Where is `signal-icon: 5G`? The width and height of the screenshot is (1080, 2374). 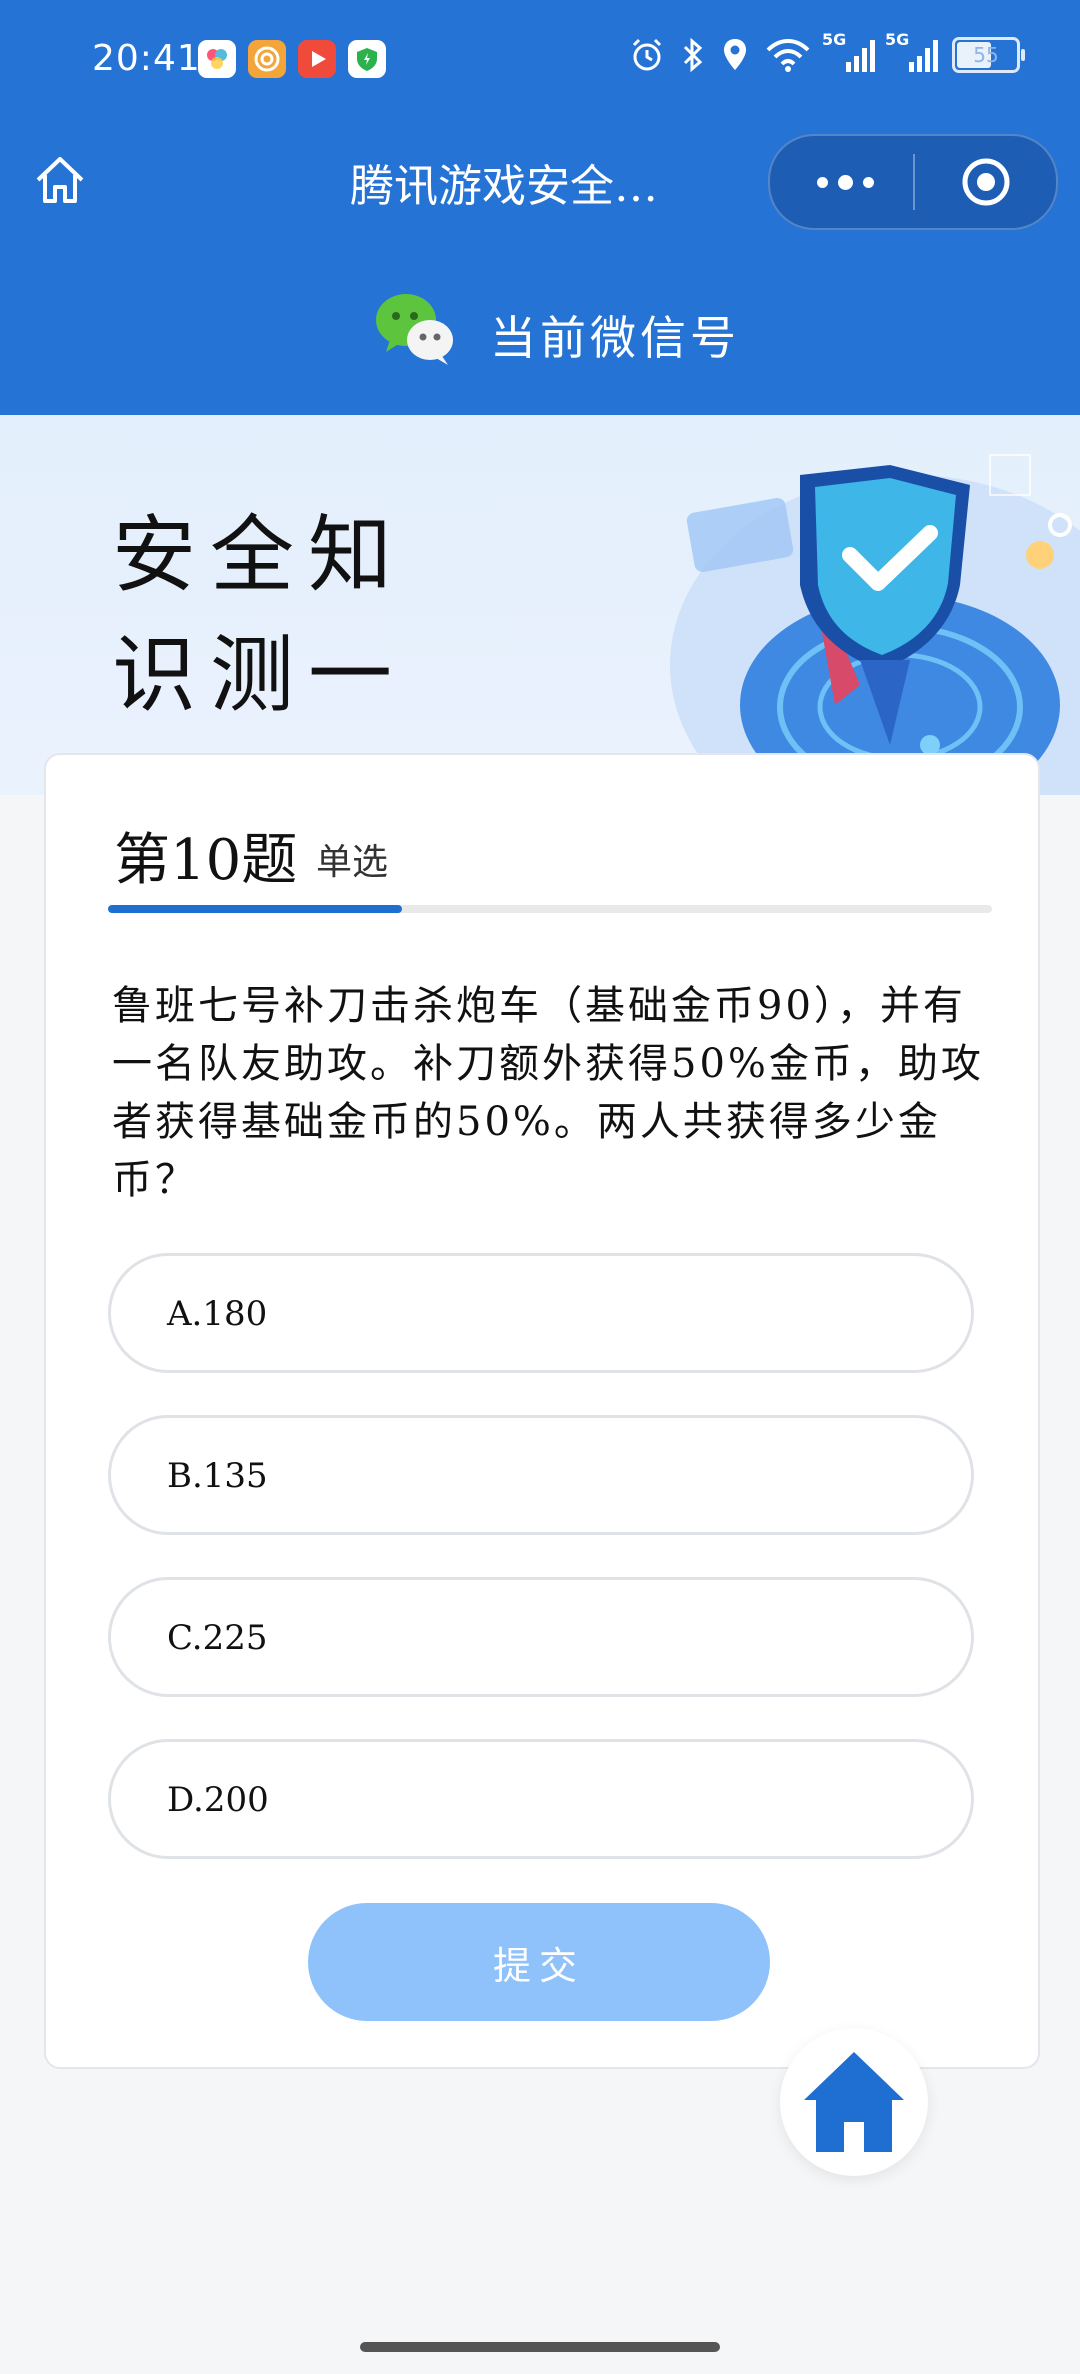
signal-icon: 5G is located at coordinates (848, 51).